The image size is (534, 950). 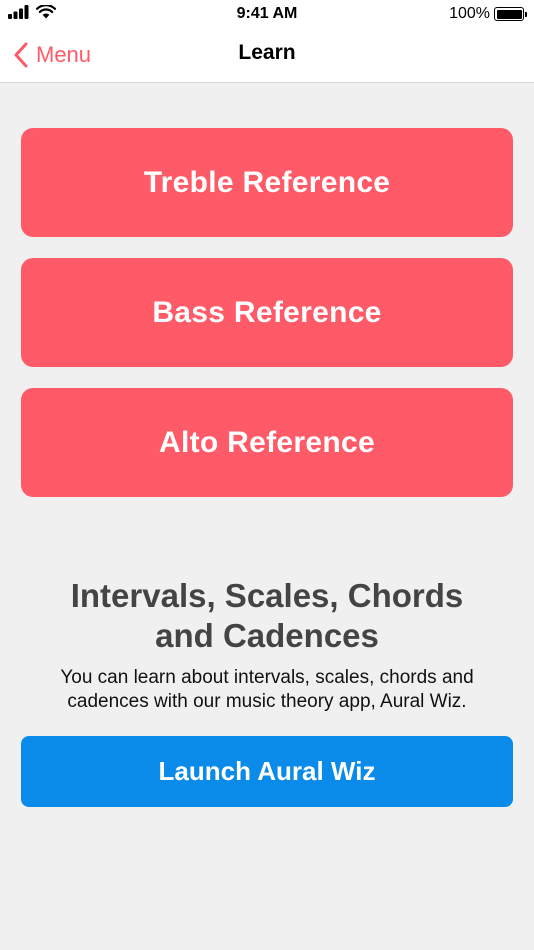 I want to click on status-right: 100%, so click(x=488, y=14).